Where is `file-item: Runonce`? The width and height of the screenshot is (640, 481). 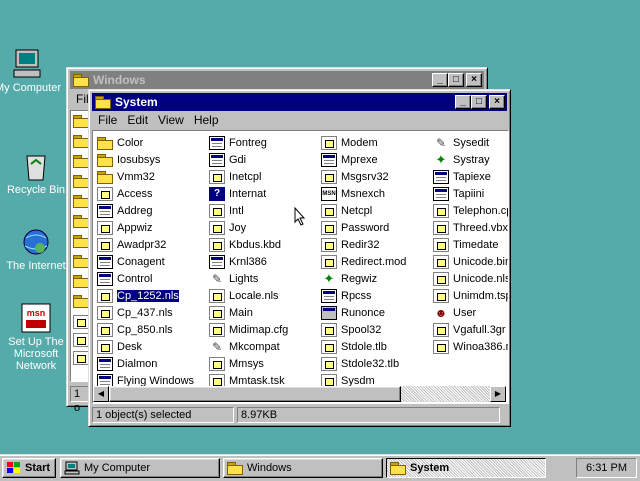 file-item: Runonce is located at coordinates (375, 312).